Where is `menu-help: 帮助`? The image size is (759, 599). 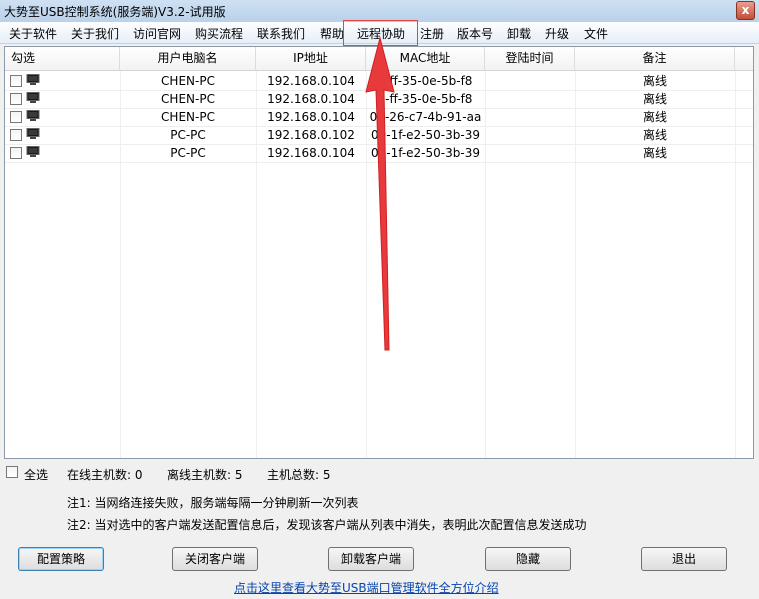 menu-help: 帮助 is located at coordinates (332, 33).